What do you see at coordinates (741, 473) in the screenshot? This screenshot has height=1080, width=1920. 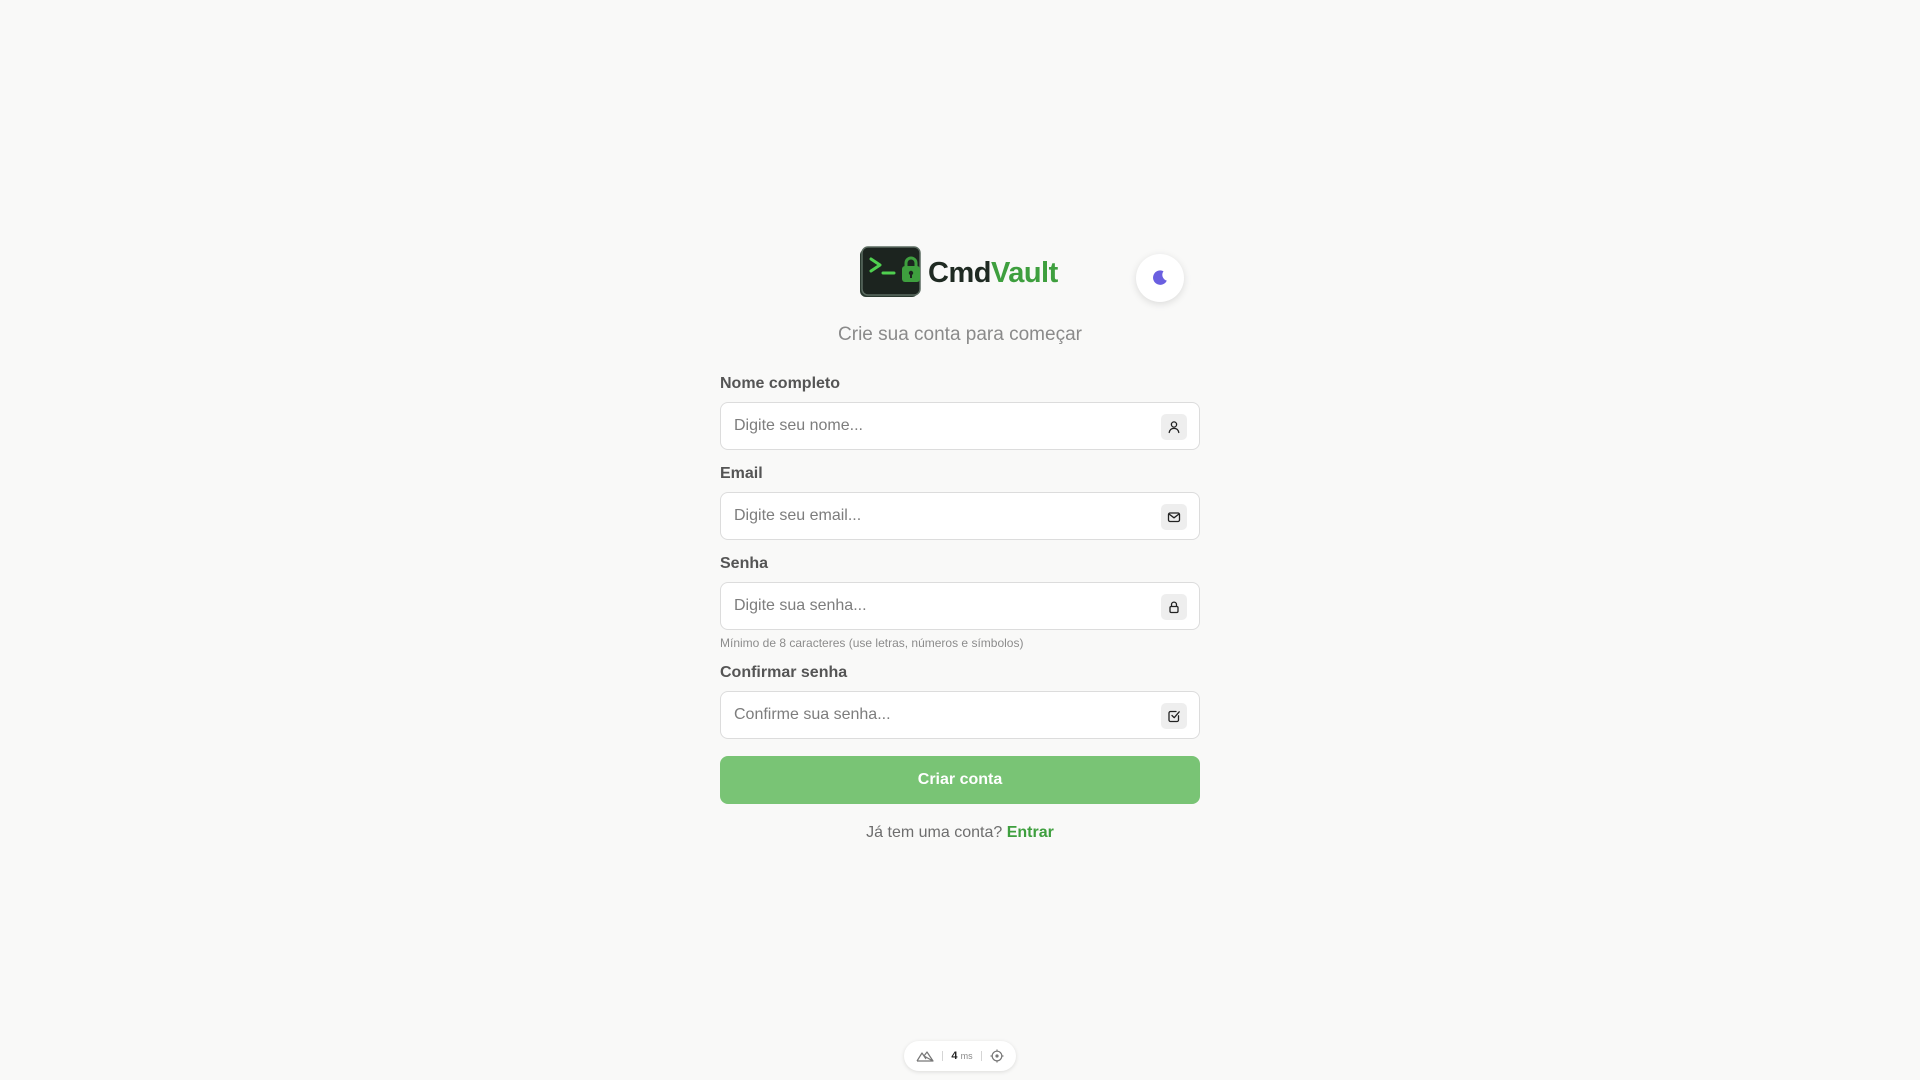 I see `email-label: Email` at bounding box center [741, 473].